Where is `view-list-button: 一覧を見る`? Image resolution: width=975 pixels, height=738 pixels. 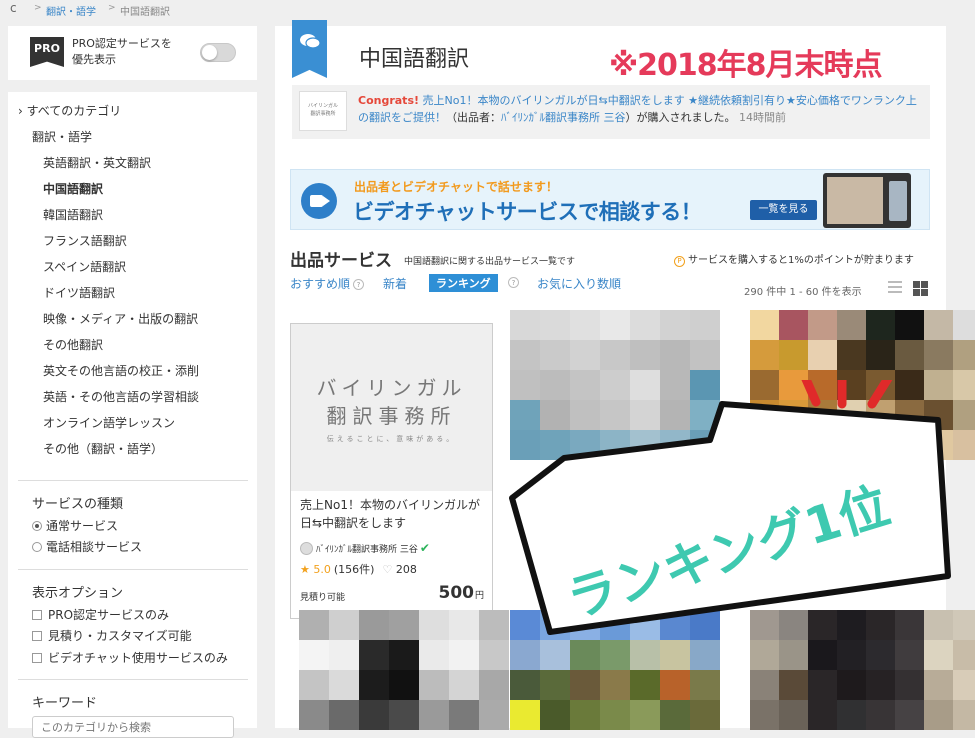 view-list-button: 一覧を見る is located at coordinates (783, 210).